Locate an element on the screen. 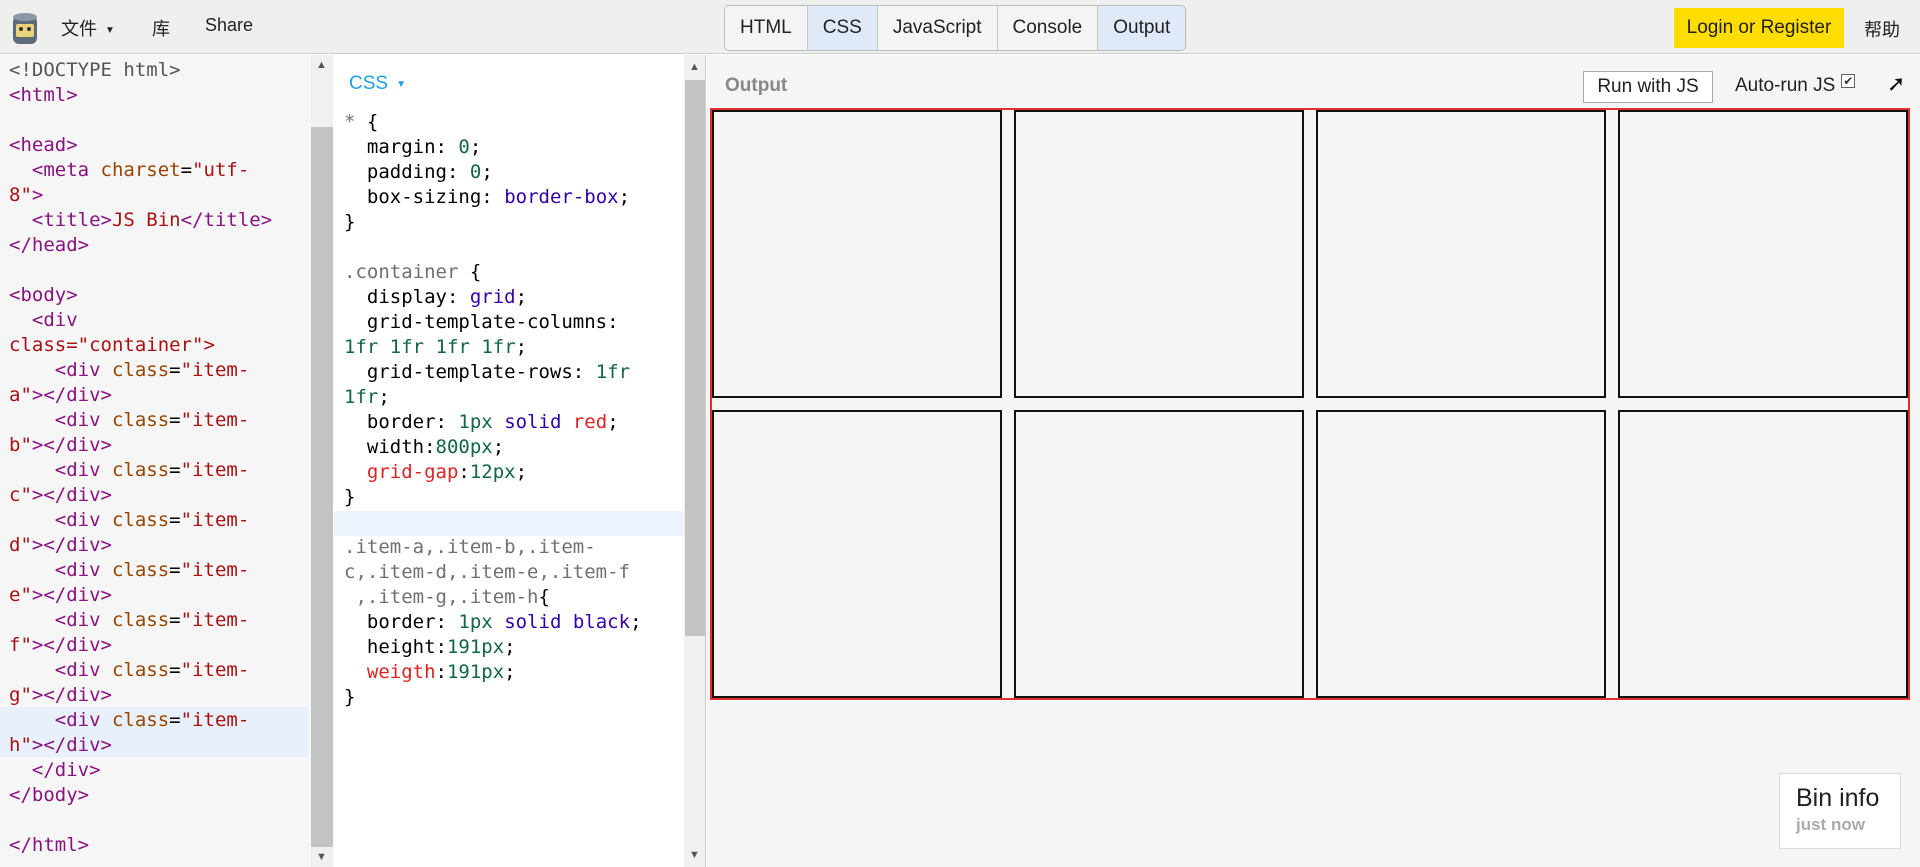 This screenshot has height=867, width=1920. bin-info-time: just now is located at coordinates (1830, 824).